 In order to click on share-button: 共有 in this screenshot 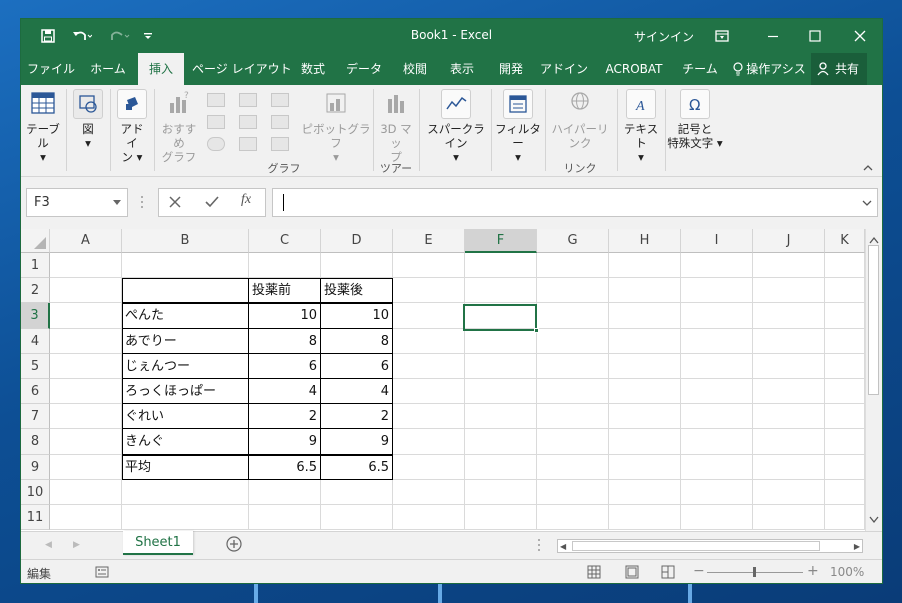, I will do `click(839, 69)`.